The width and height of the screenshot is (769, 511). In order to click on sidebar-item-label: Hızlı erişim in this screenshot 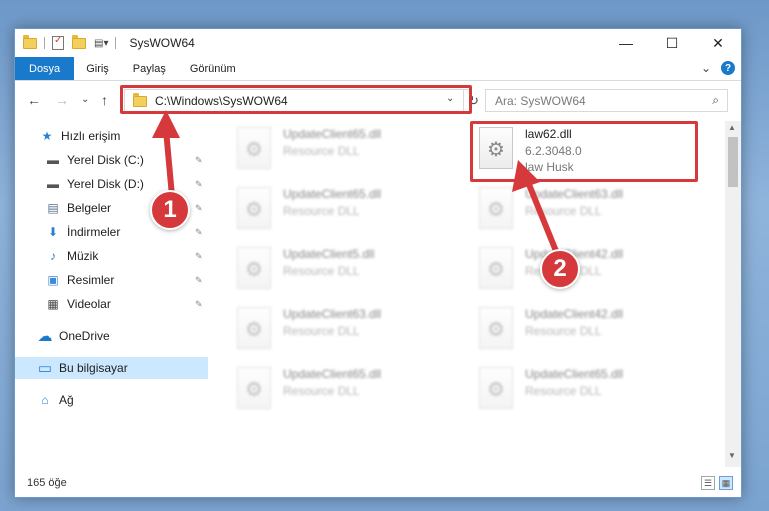, I will do `click(91, 136)`.